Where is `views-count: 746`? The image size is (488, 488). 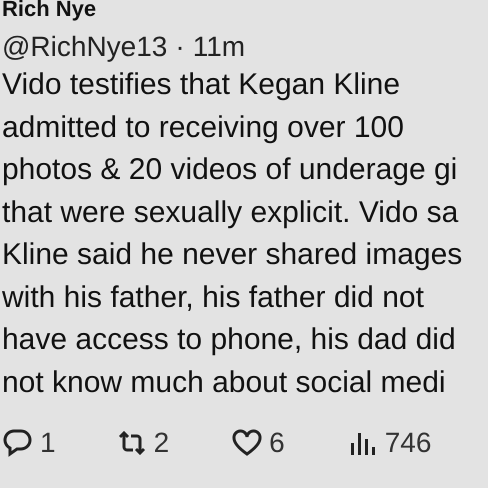 views-count: 746 is located at coordinates (408, 443).